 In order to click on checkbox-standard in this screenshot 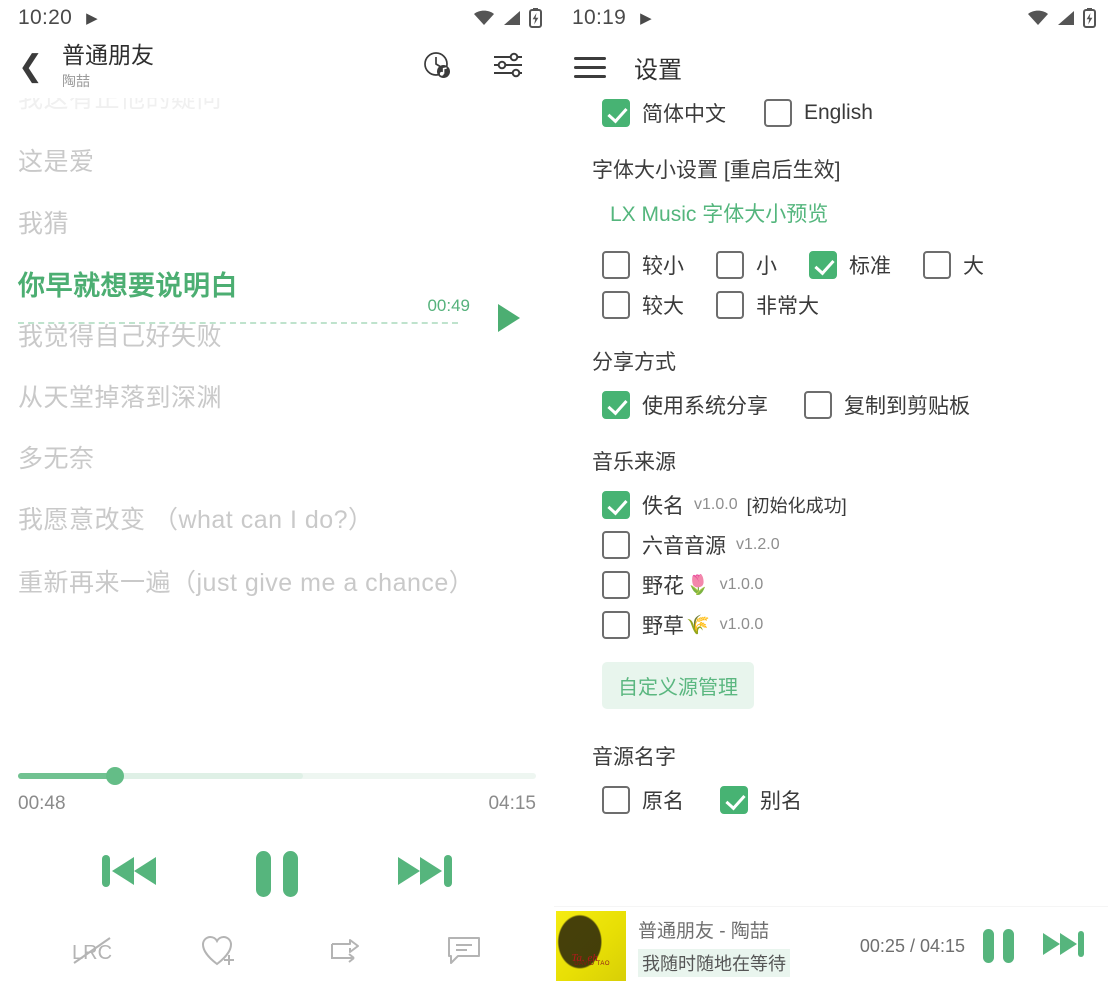, I will do `click(823, 265)`.